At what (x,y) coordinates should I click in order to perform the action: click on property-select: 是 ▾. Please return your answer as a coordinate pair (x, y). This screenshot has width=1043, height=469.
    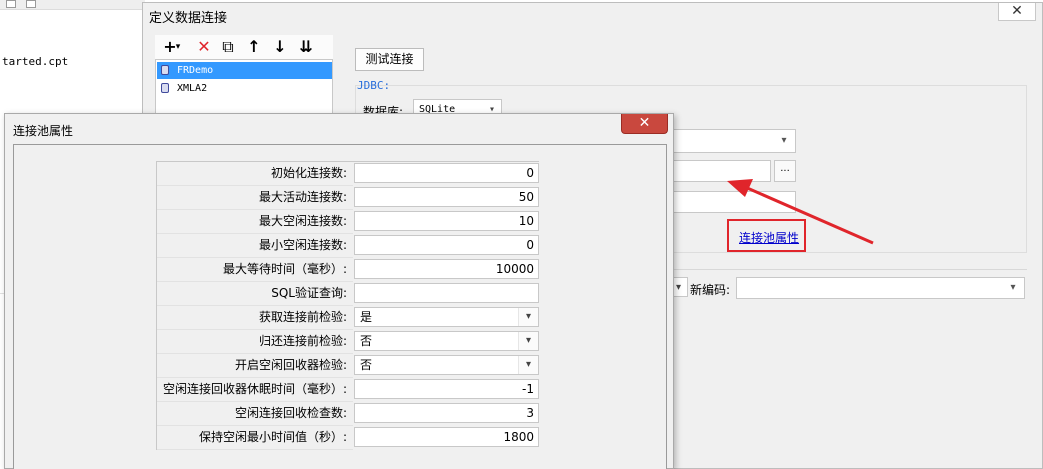
    Looking at the image, I should click on (446, 317).